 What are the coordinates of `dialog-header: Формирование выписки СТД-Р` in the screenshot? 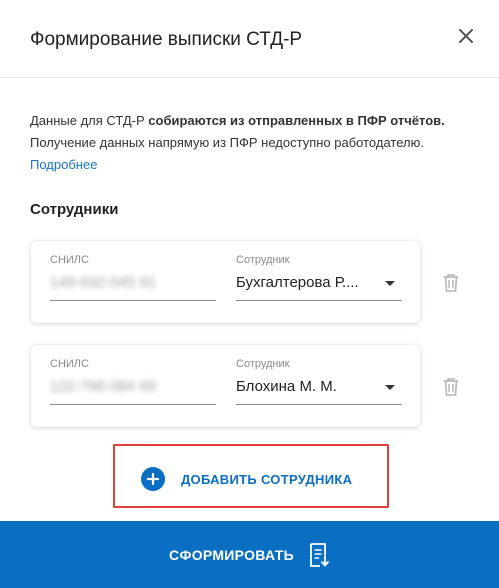 It's located at (249, 39).